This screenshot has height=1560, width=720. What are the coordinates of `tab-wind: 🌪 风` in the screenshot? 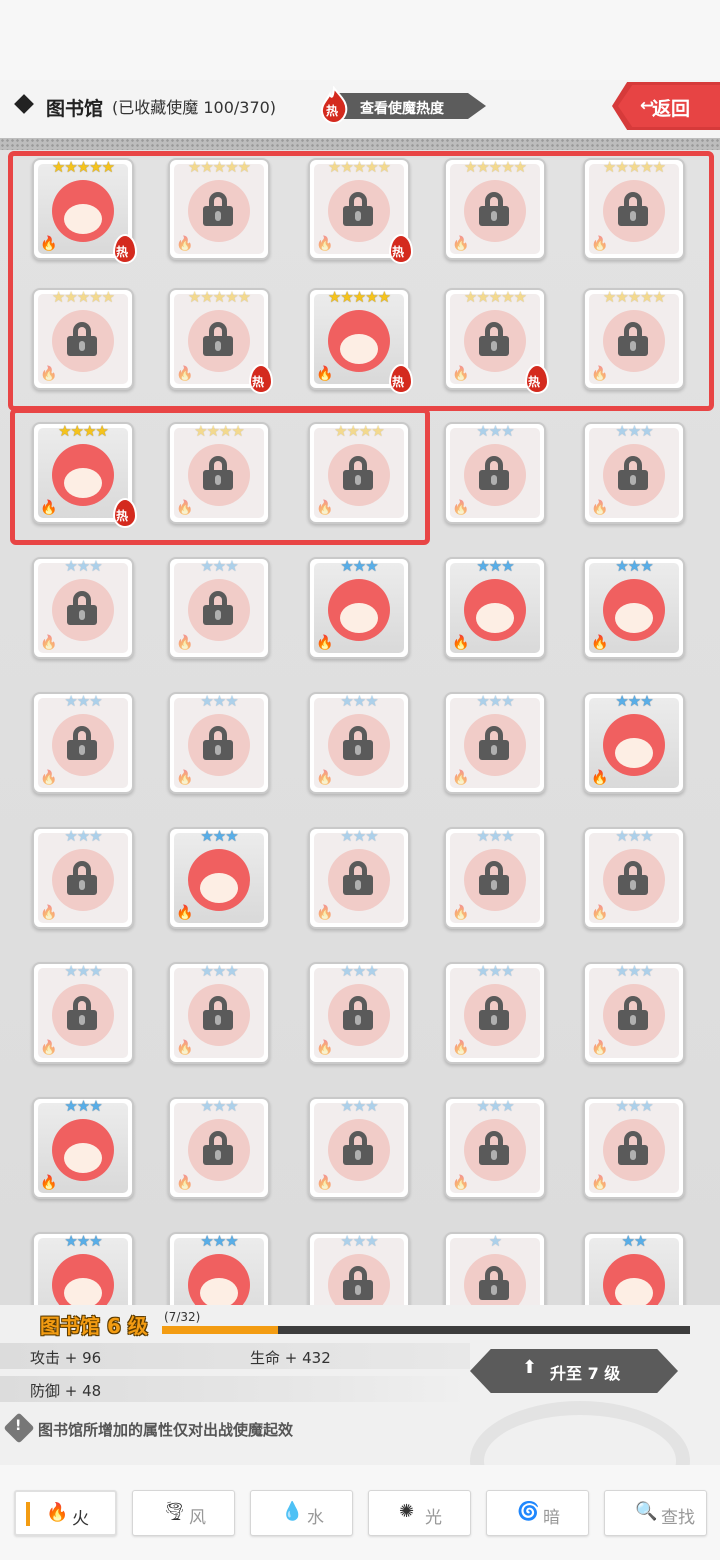 It's located at (183, 1513).